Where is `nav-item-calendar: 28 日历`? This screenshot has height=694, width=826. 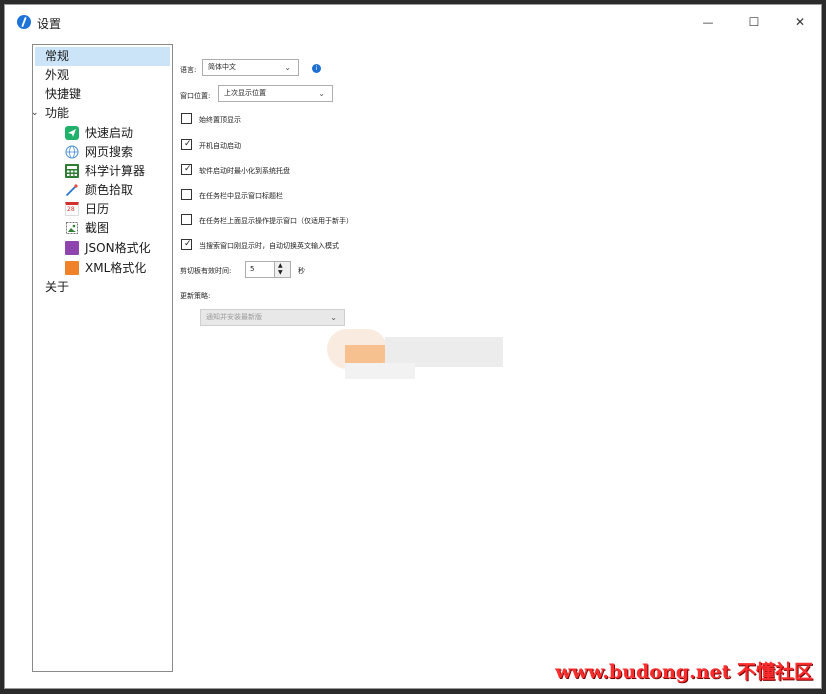
nav-item-calendar: 28 日历 is located at coordinates (115, 209).